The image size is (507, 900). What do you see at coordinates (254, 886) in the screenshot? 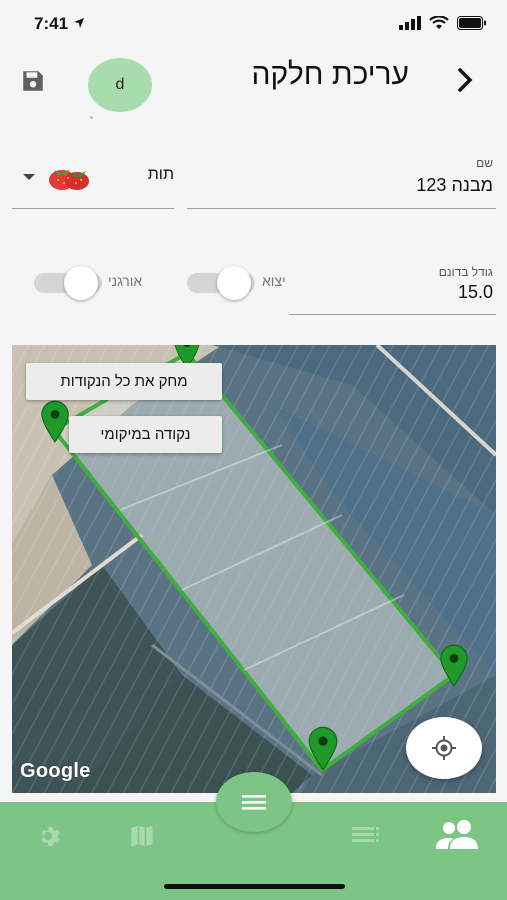
I see `home-indicator` at bounding box center [254, 886].